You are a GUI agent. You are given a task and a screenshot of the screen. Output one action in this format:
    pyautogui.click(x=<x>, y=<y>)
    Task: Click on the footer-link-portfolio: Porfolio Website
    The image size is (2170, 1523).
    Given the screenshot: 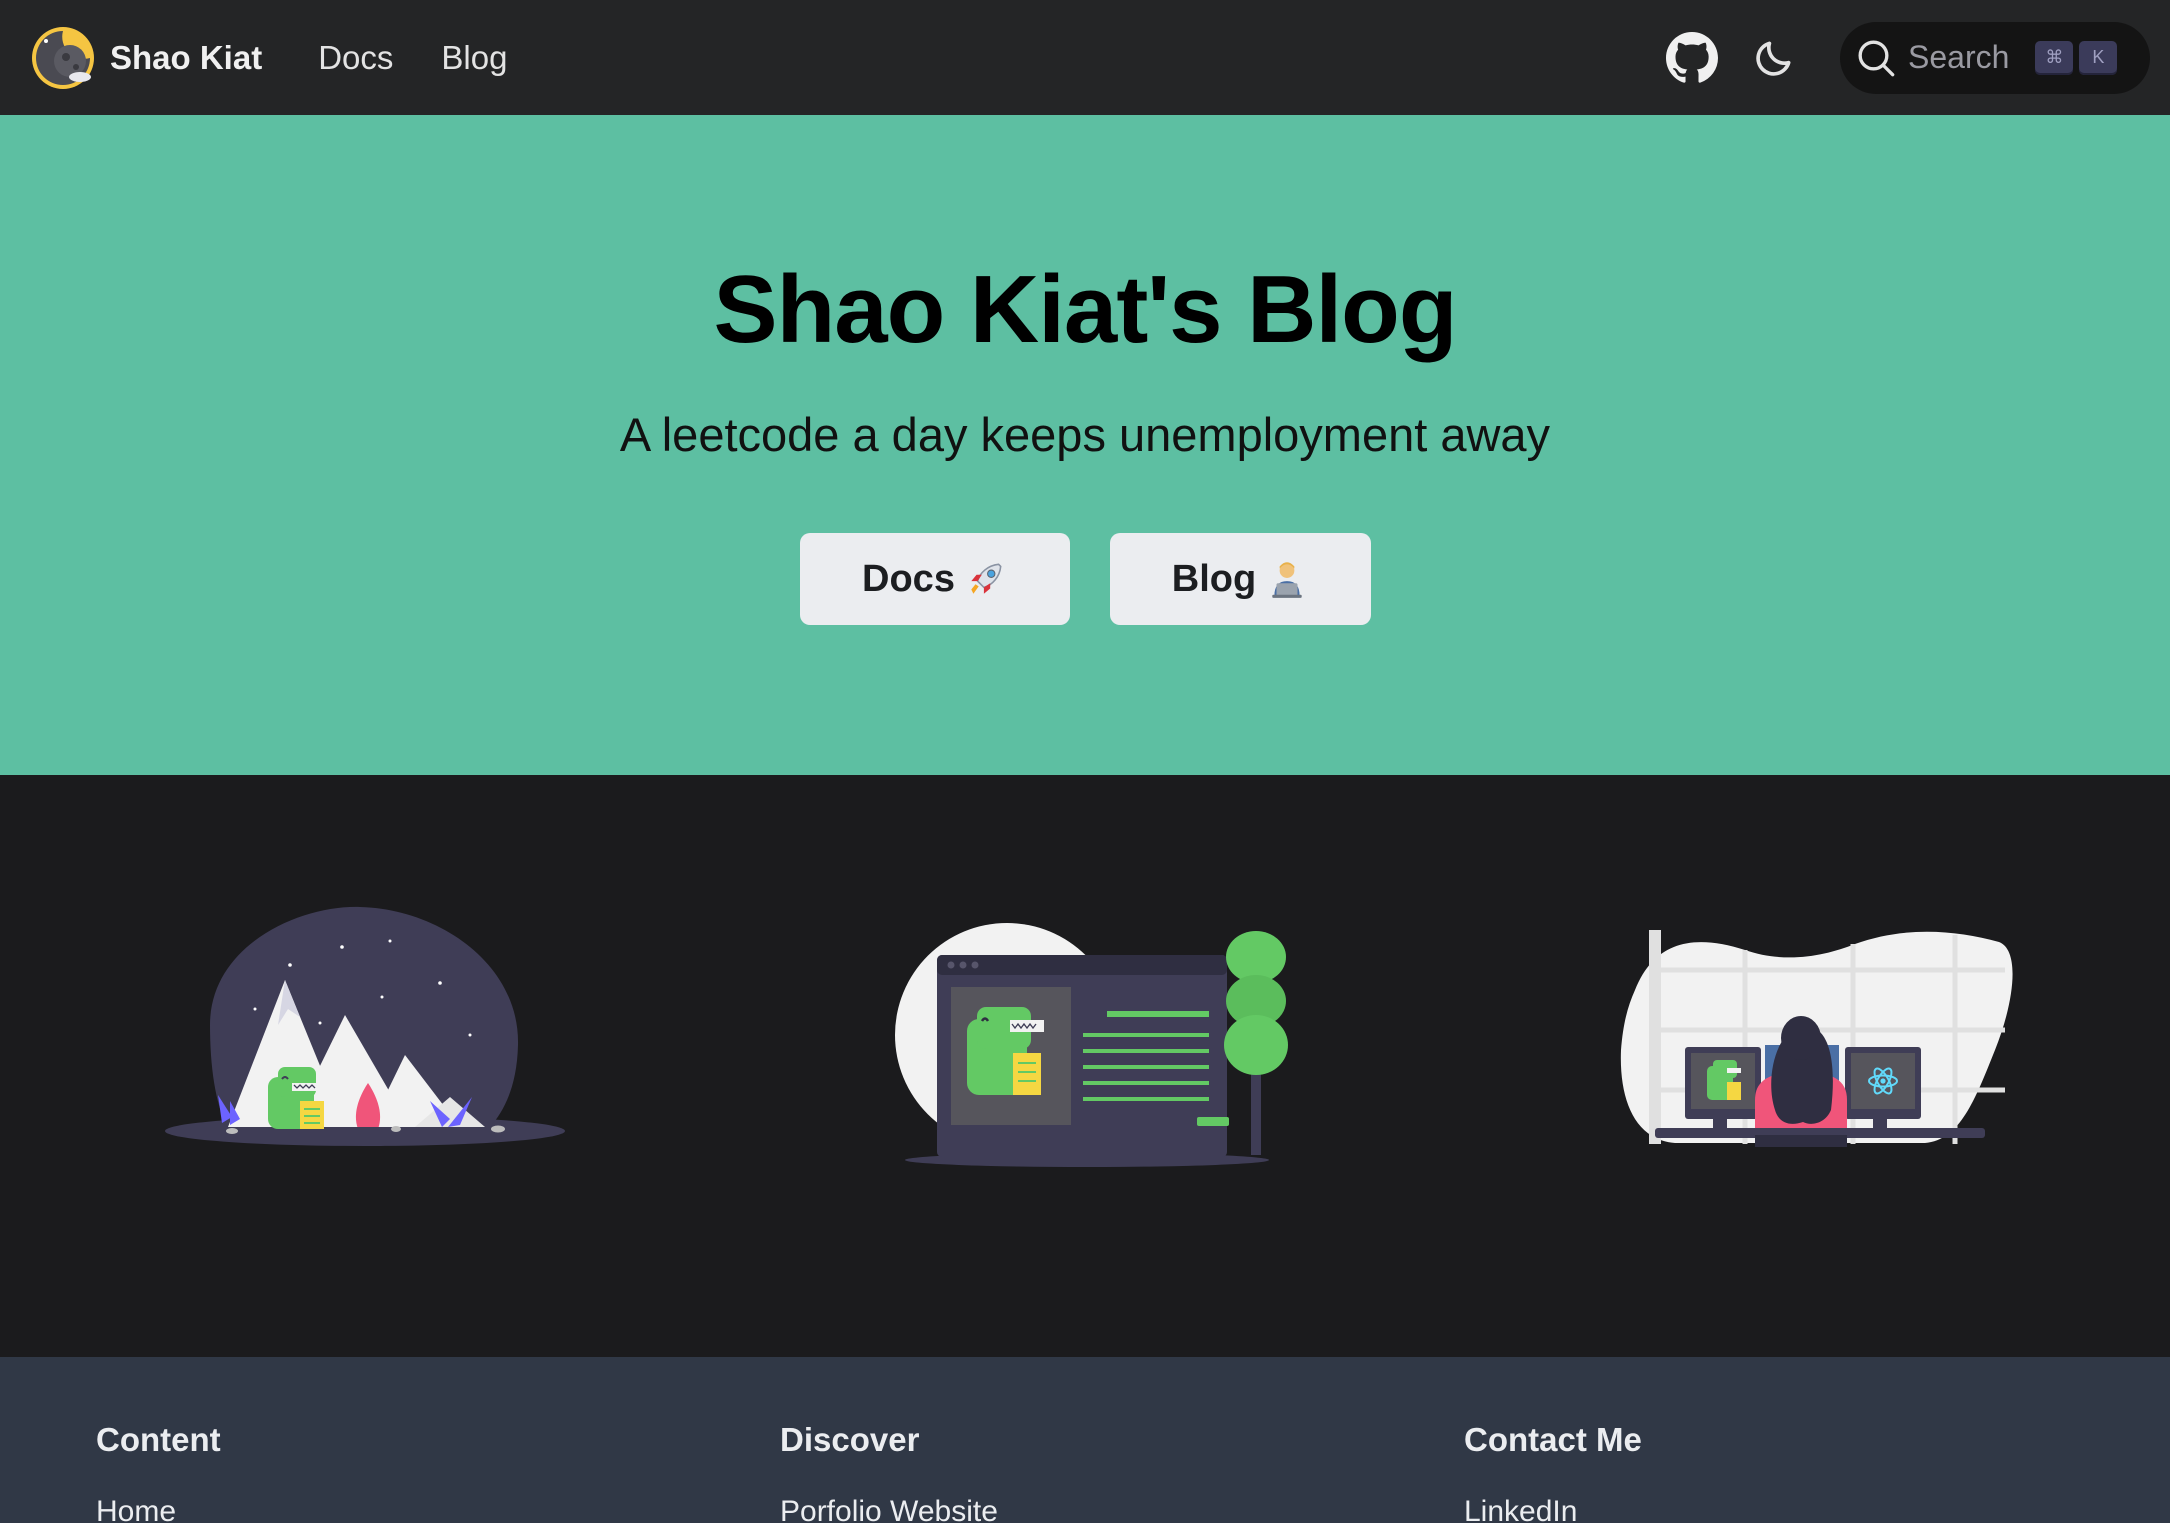 What is the action you would take?
    pyautogui.click(x=889, y=1509)
    